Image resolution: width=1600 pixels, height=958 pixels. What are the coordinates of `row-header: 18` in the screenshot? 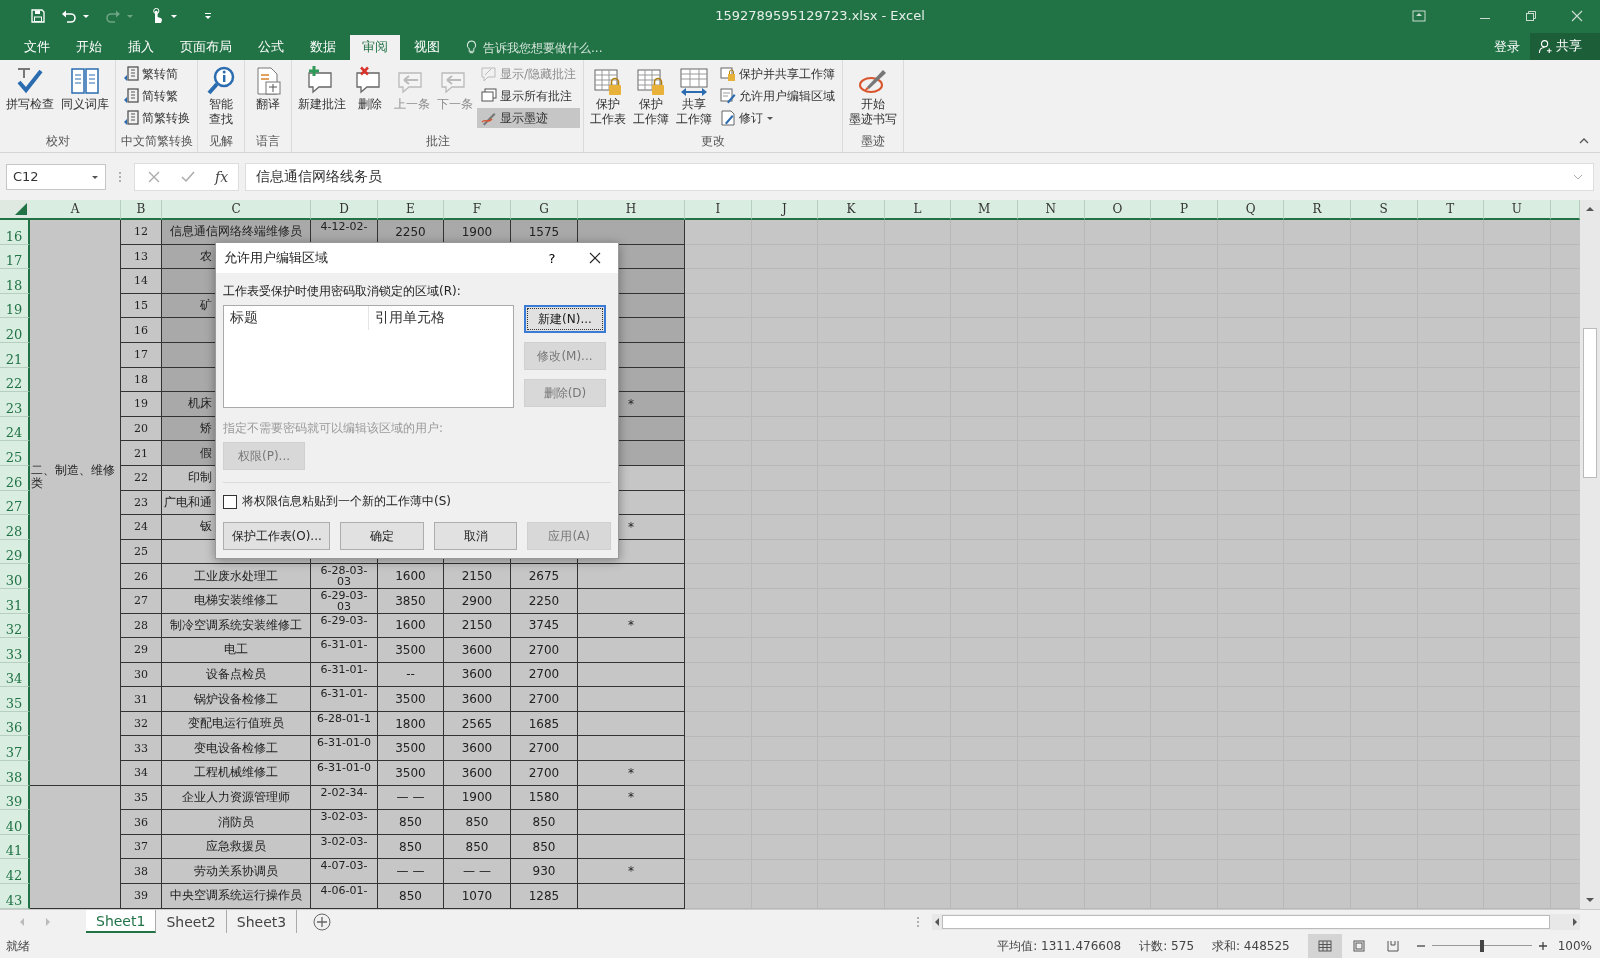 It's located at (15, 281).